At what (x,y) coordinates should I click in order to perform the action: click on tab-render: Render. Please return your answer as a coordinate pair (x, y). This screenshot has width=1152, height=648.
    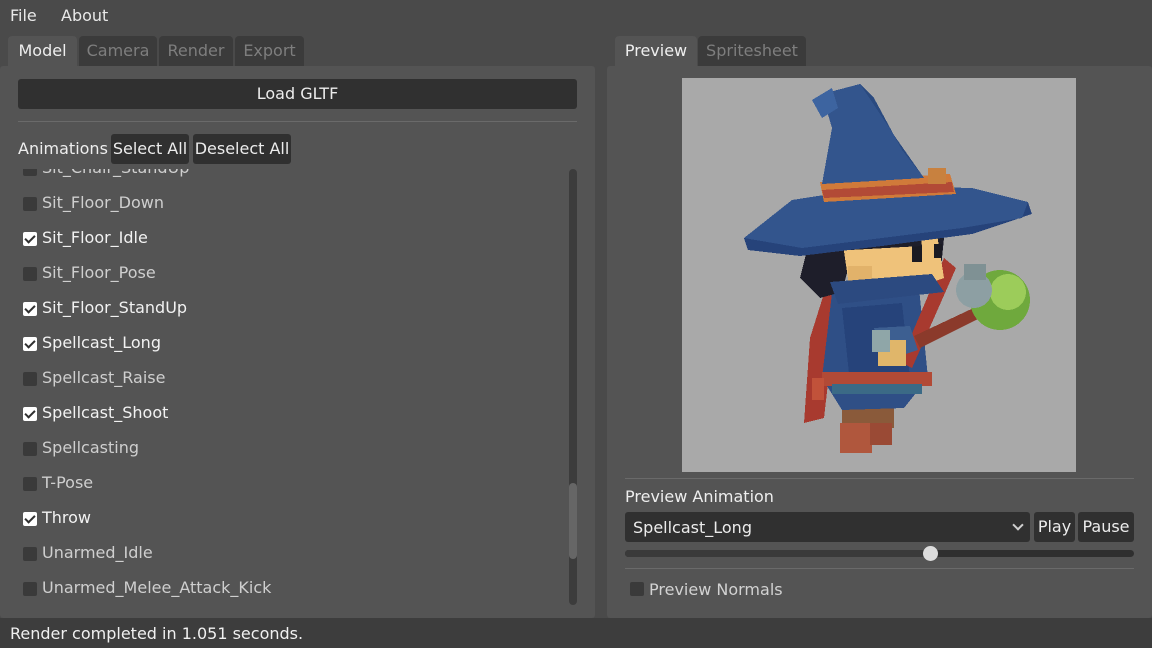
    Looking at the image, I should click on (196, 51).